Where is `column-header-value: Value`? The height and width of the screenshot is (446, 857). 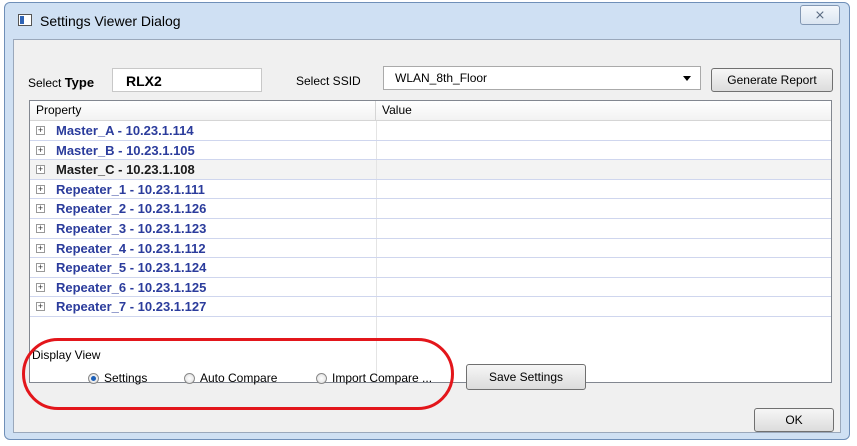
column-header-value: Value is located at coordinates (603, 110).